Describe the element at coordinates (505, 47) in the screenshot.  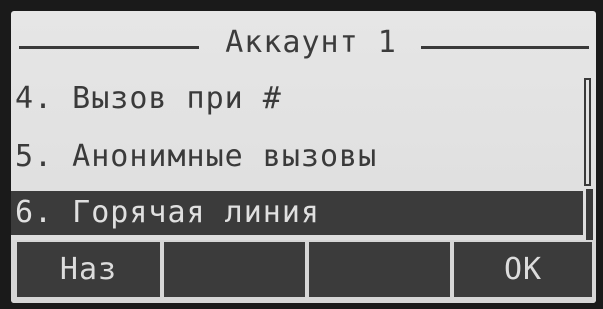
I see `header-divider-right` at that location.